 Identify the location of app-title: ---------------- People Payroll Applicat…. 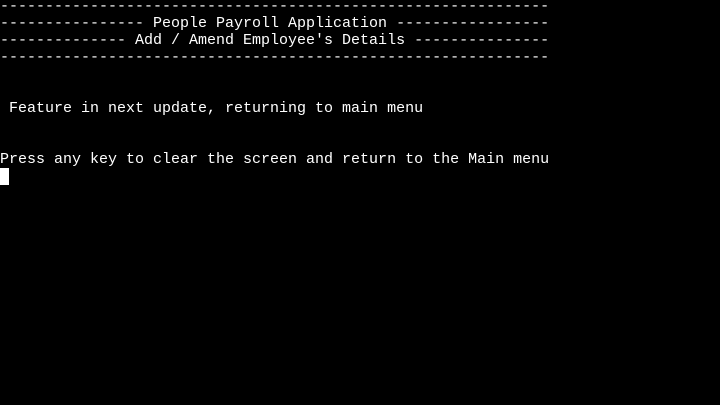
(275, 23).